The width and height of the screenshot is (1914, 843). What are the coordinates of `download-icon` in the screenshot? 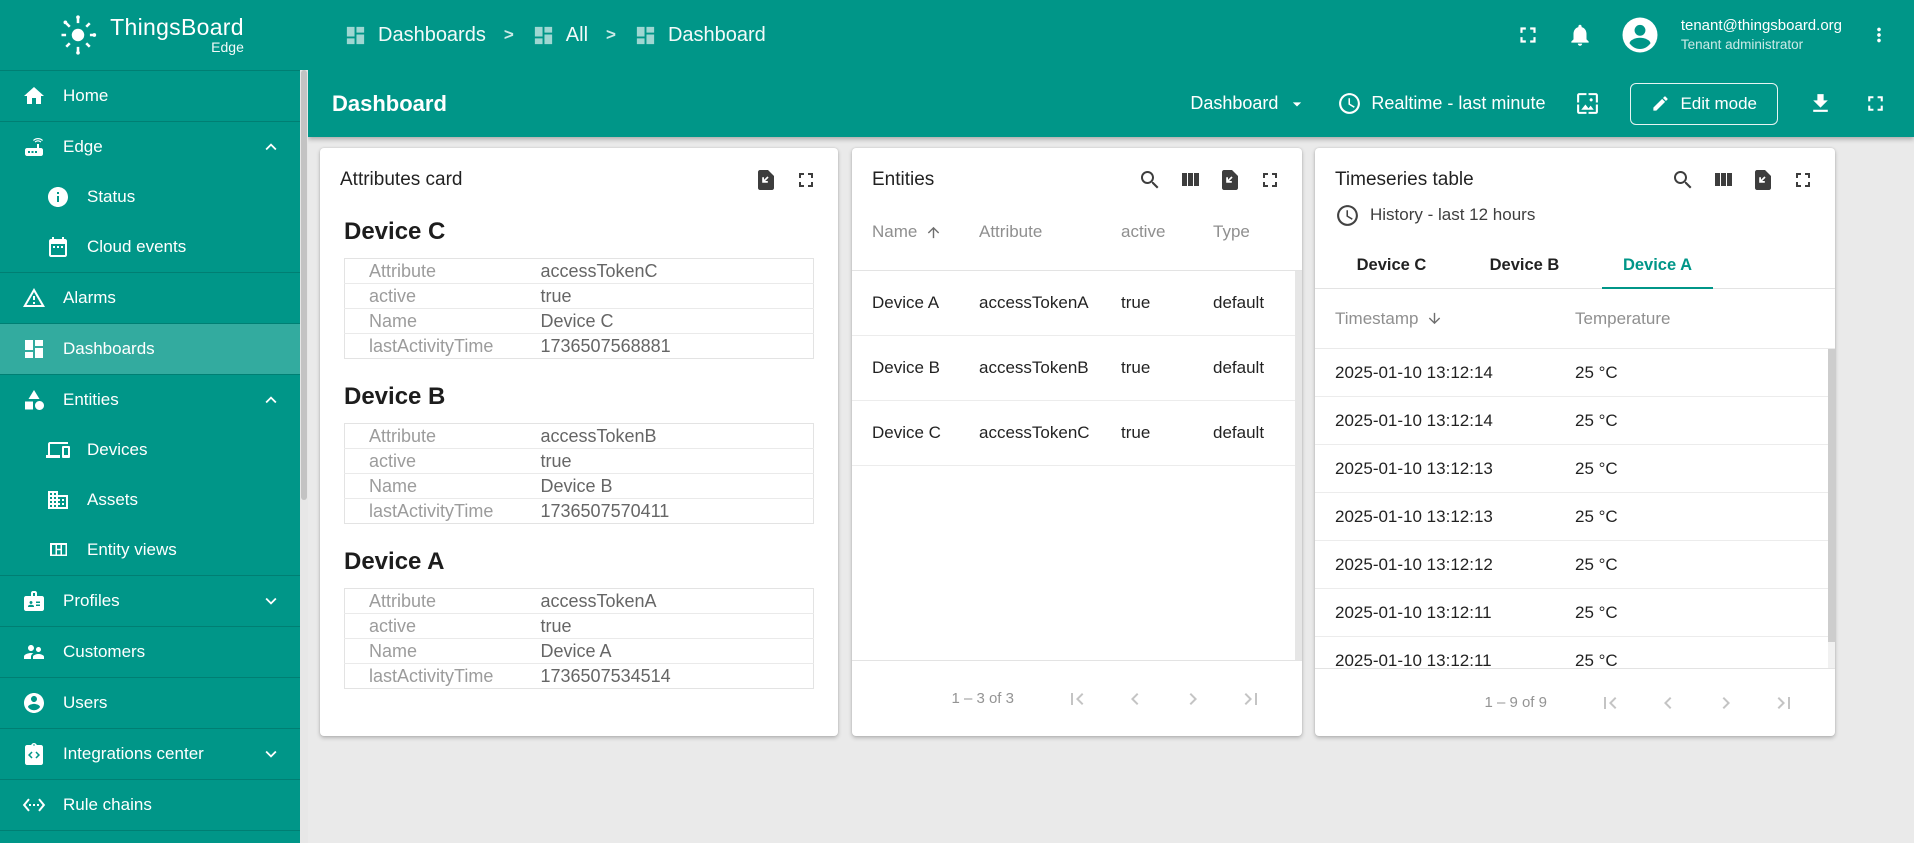 It's located at (1820, 103).